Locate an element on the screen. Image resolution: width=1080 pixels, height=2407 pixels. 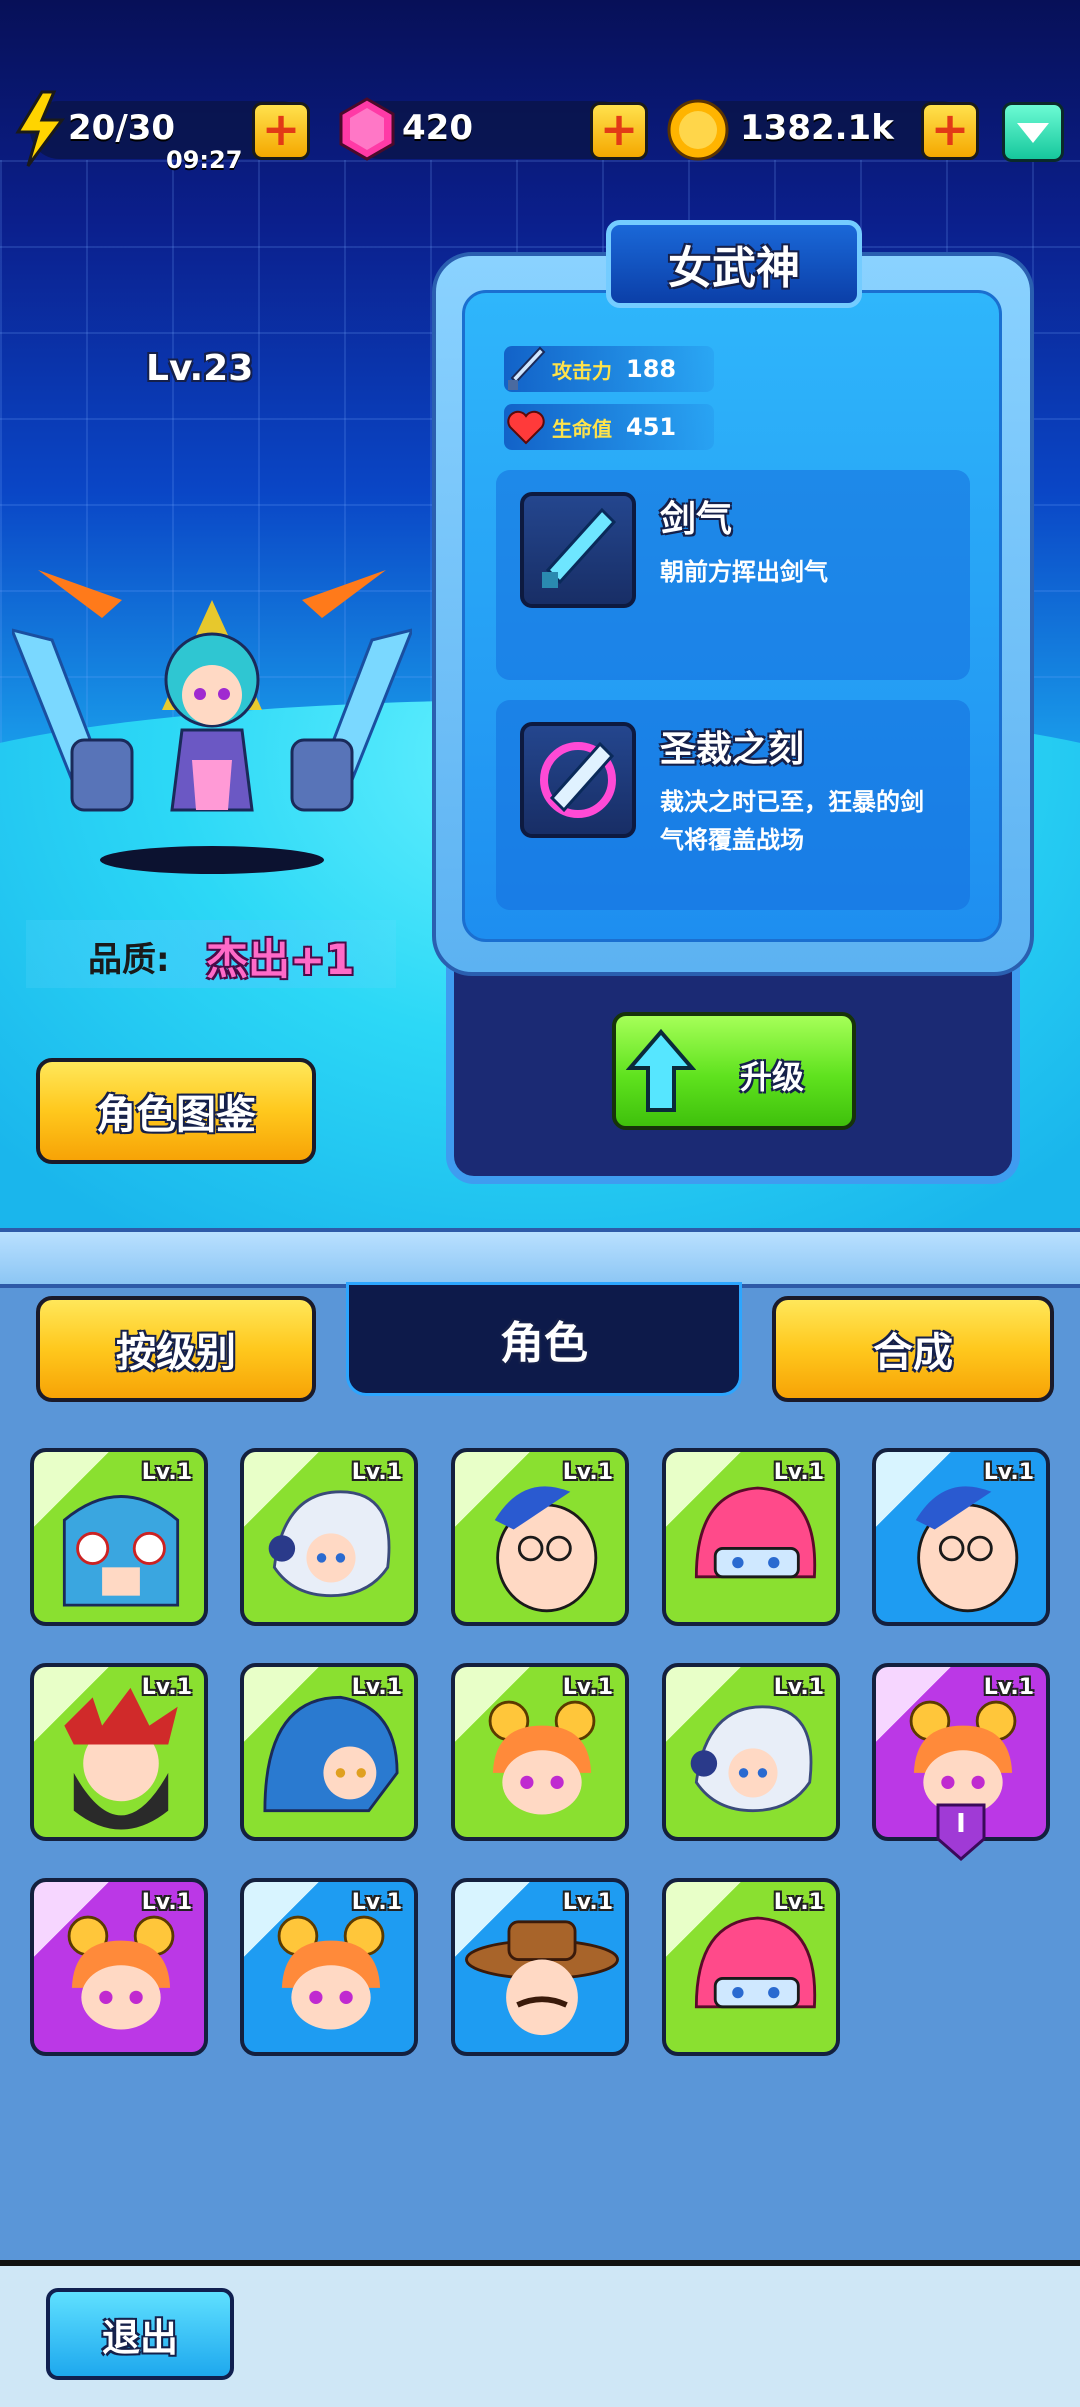
hero-codex-button: 角色图鉴 is located at coordinates (176, 1111).